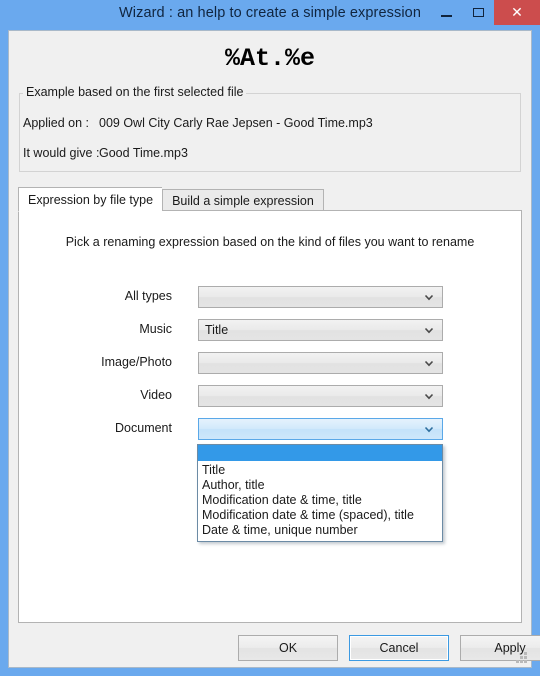 This screenshot has height=676, width=540. I want to click on tab-label: Expression by file type, so click(91, 199).